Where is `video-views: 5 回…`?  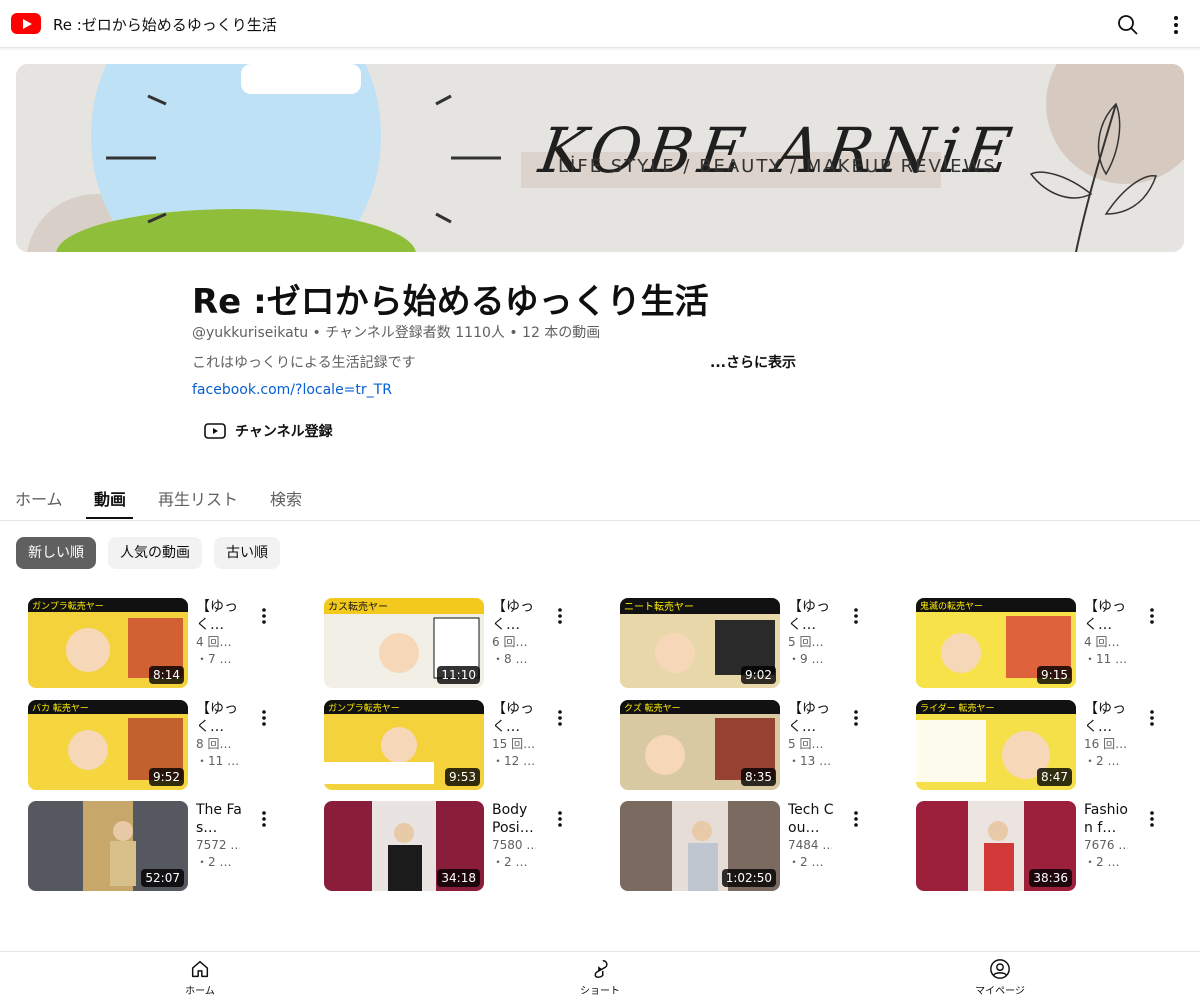
video-views: 5 回… is located at coordinates (806, 642).